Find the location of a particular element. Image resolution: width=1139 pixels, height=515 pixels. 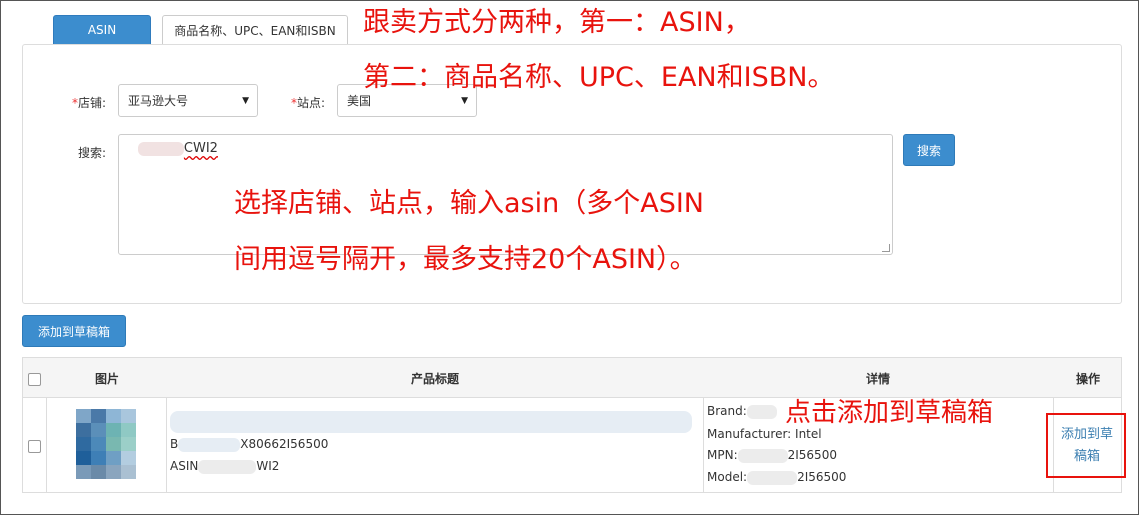

search-button: 搜索 is located at coordinates (929, 150).